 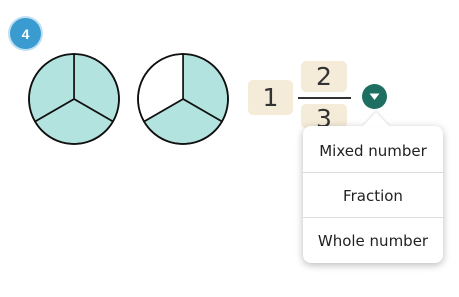 What do you see at coordinates (270, 97) in the screenshot?
I see `whole-number-input: 1` at bounding box center [270, 97].